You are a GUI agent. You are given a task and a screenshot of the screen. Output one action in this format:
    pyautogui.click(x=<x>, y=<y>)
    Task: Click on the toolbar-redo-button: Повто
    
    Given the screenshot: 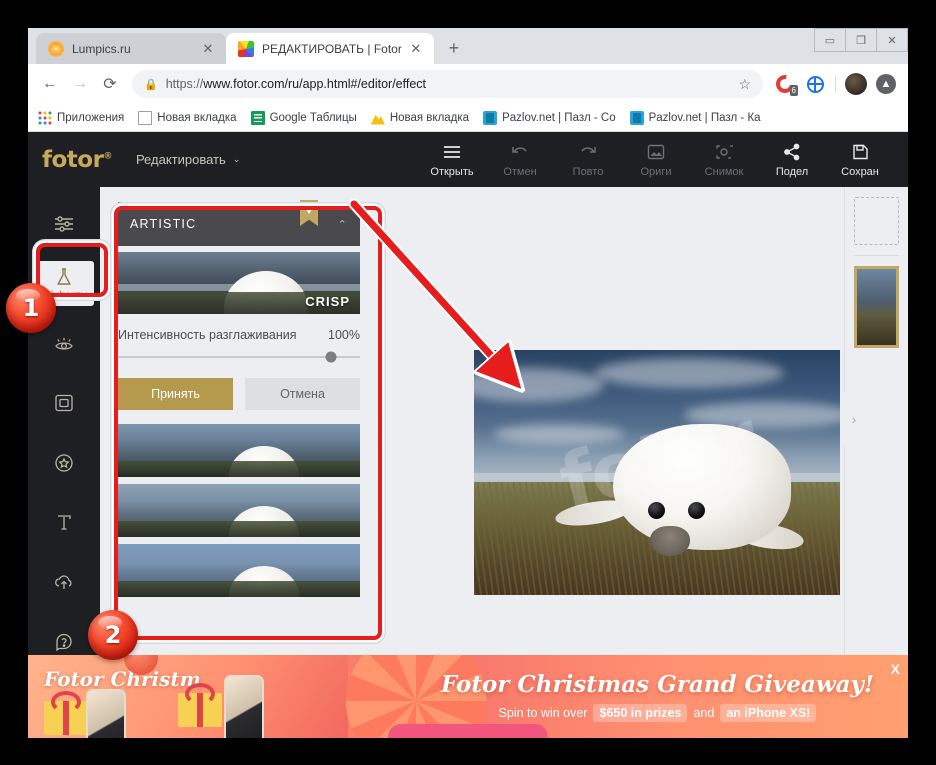 What is the action you would take?
    pyautogui.click(x=588, y=160)
    